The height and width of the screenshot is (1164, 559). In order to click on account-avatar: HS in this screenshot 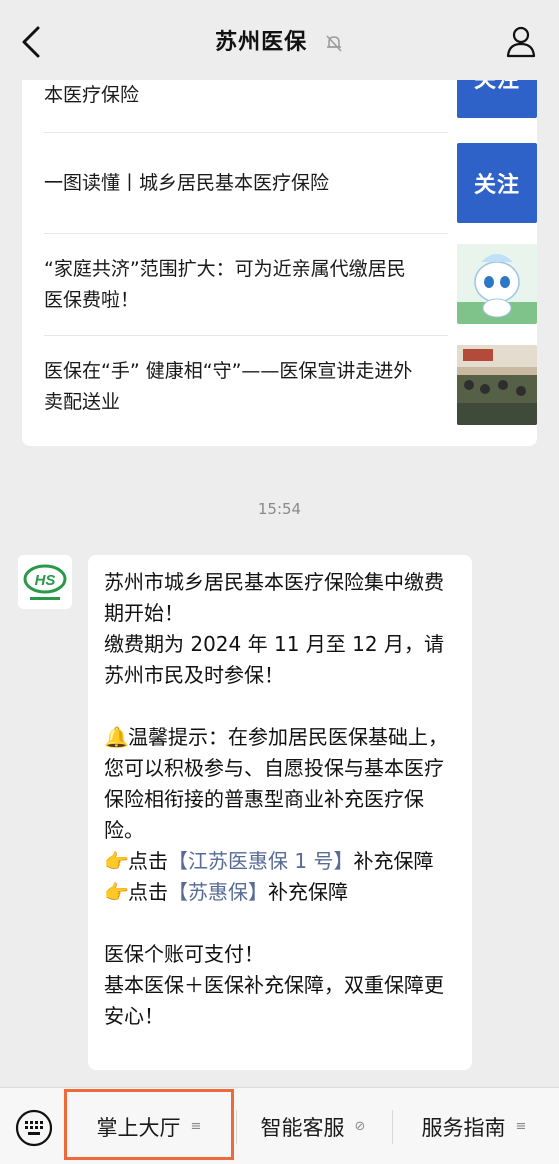, I will do `click(45, 582)`.